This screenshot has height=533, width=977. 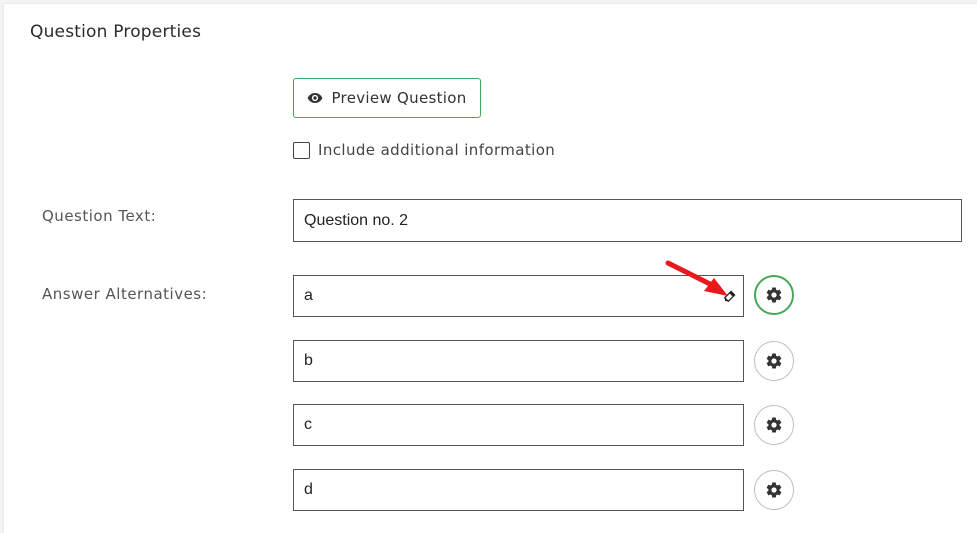 What do you see at coordinates (308, 295) in the screenshot?
I see `answer-value: a` at bounding box center [308, 295].